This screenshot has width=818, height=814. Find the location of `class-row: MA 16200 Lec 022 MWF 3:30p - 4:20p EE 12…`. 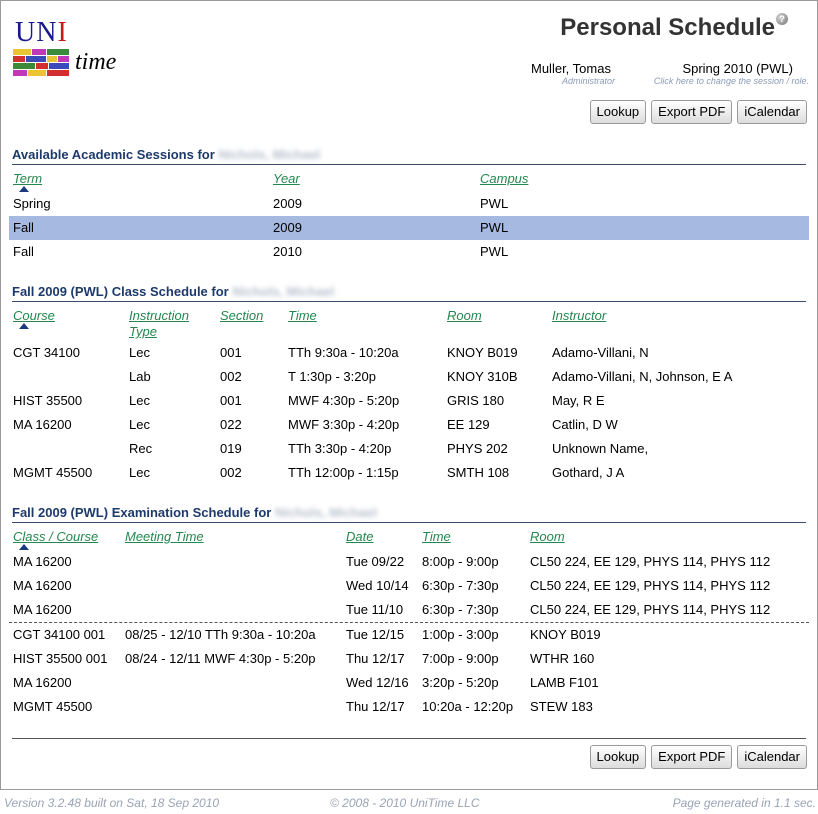

class-row: MA 16200 Lec 022 MWF 3:30p - 4:20p EE 12… is located at coordinates (409, 425).